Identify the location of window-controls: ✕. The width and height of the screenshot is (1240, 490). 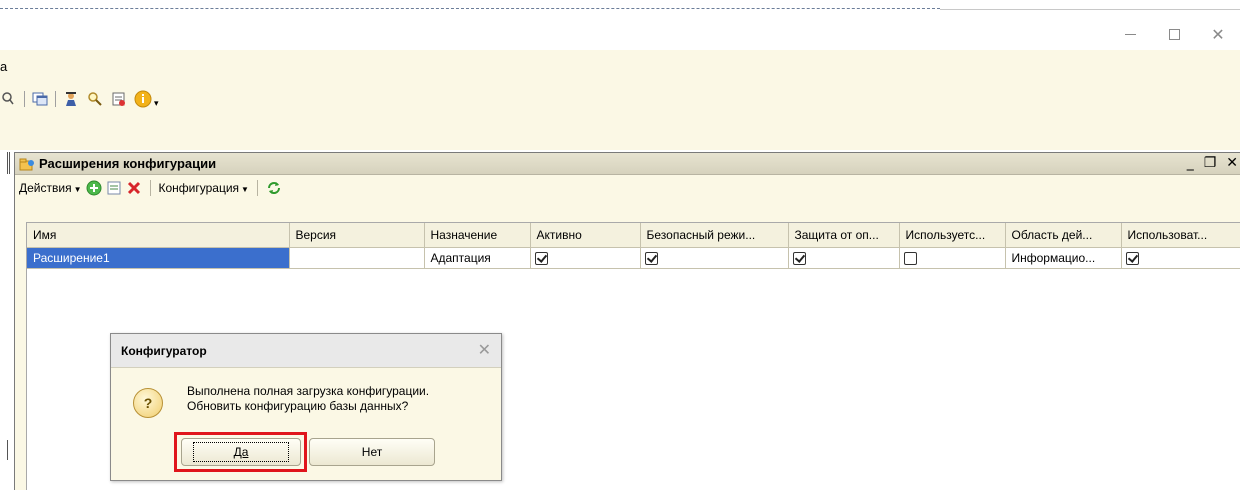
(1174, 35).